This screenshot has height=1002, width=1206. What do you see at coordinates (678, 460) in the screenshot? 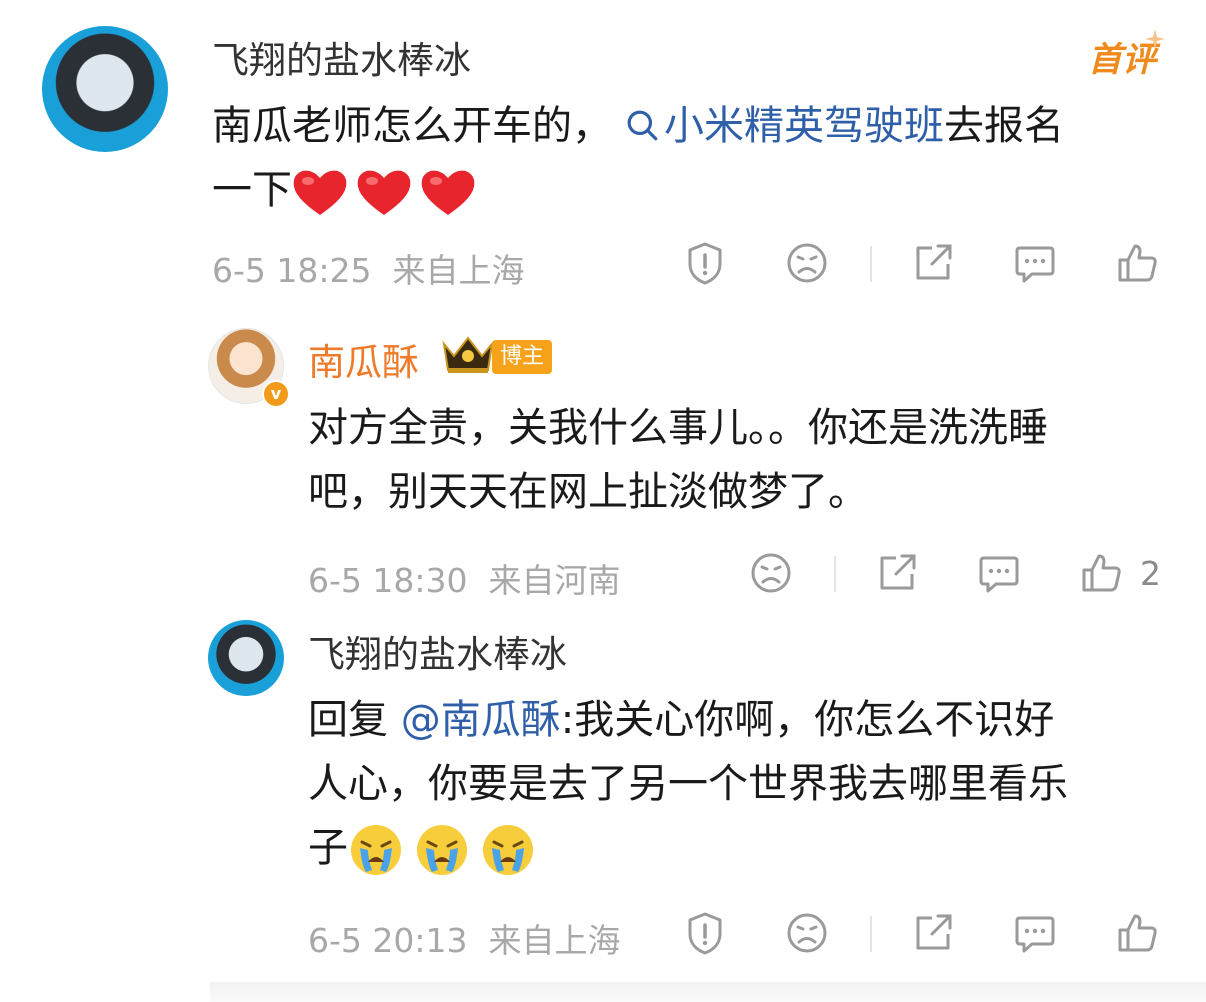
I see `comment-text: 对方全责，关我什么事儿。。你还是洗洗睡 吧，别天天在网上扯淡做梦了。` at bounding box center [678, 460].